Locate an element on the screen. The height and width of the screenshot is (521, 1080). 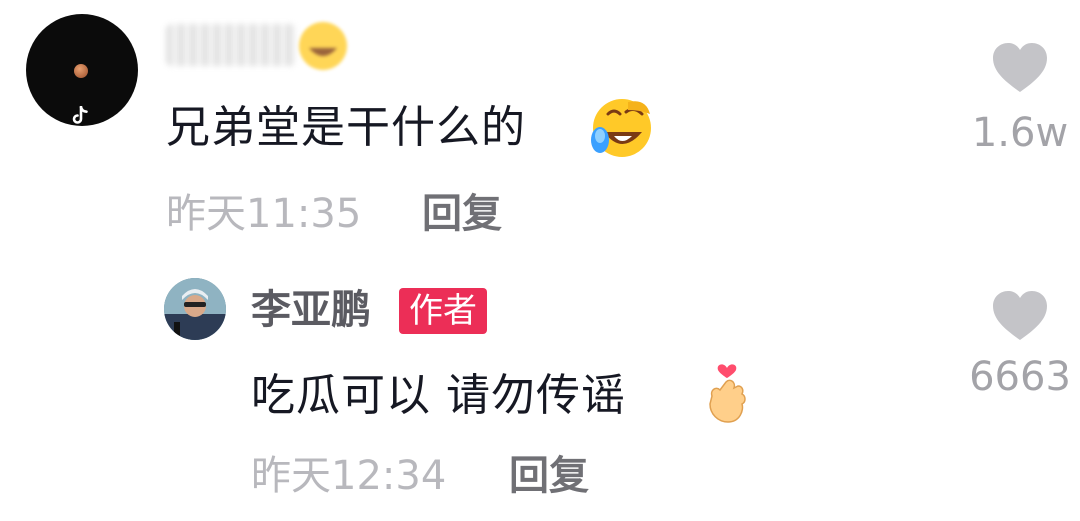
finger-heart-emoji-icon is located at coordinates (727, 393).